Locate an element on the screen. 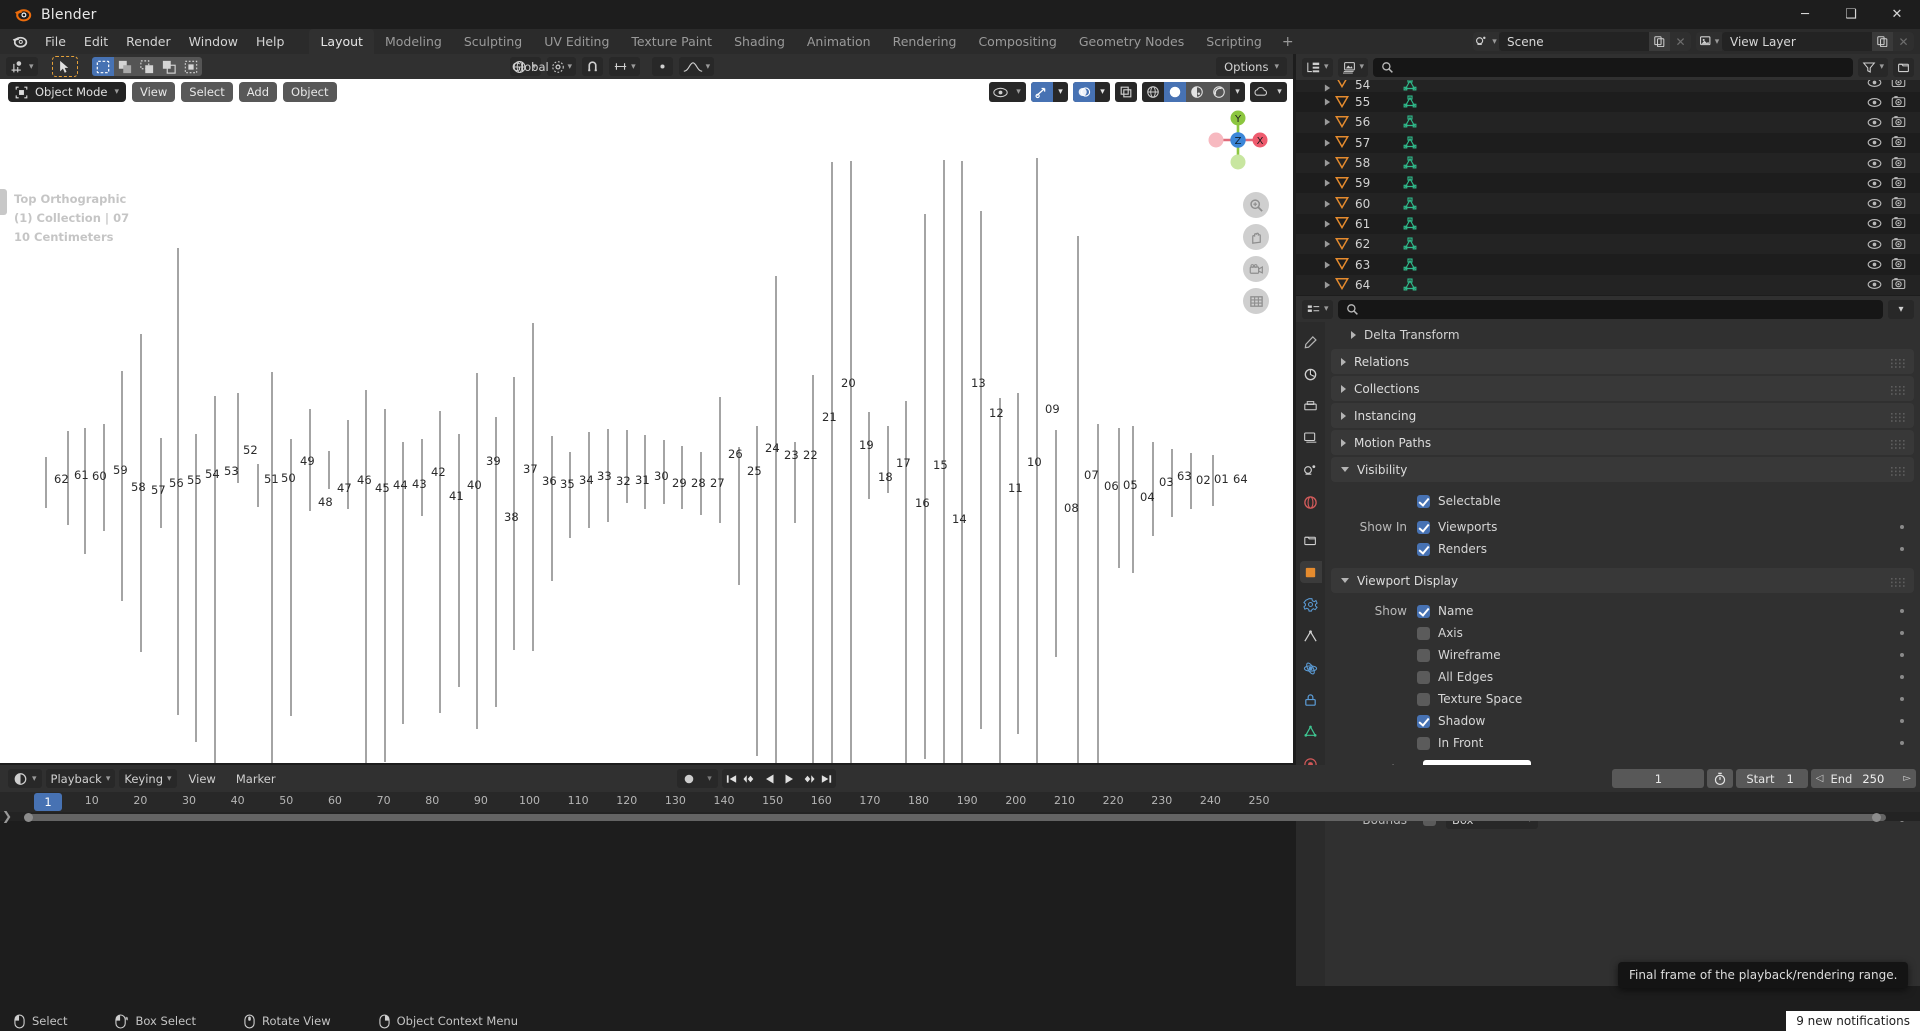  row-display-wireframe: Wireframe is located at coordinates (1622, 655).